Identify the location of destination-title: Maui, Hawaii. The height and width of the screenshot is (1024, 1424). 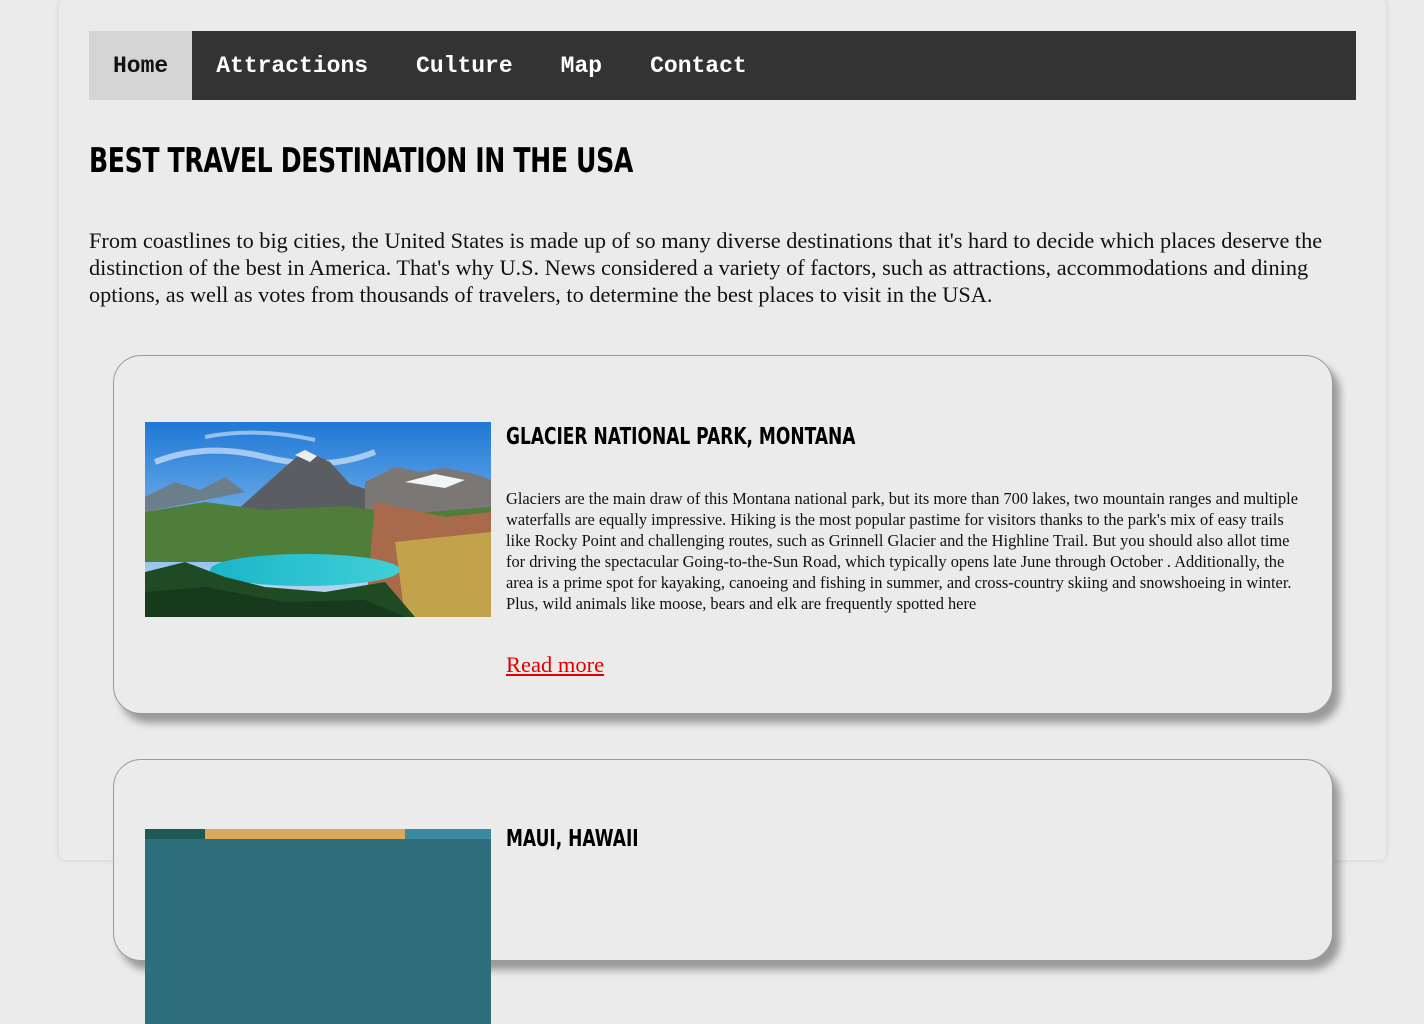
(572, 839).